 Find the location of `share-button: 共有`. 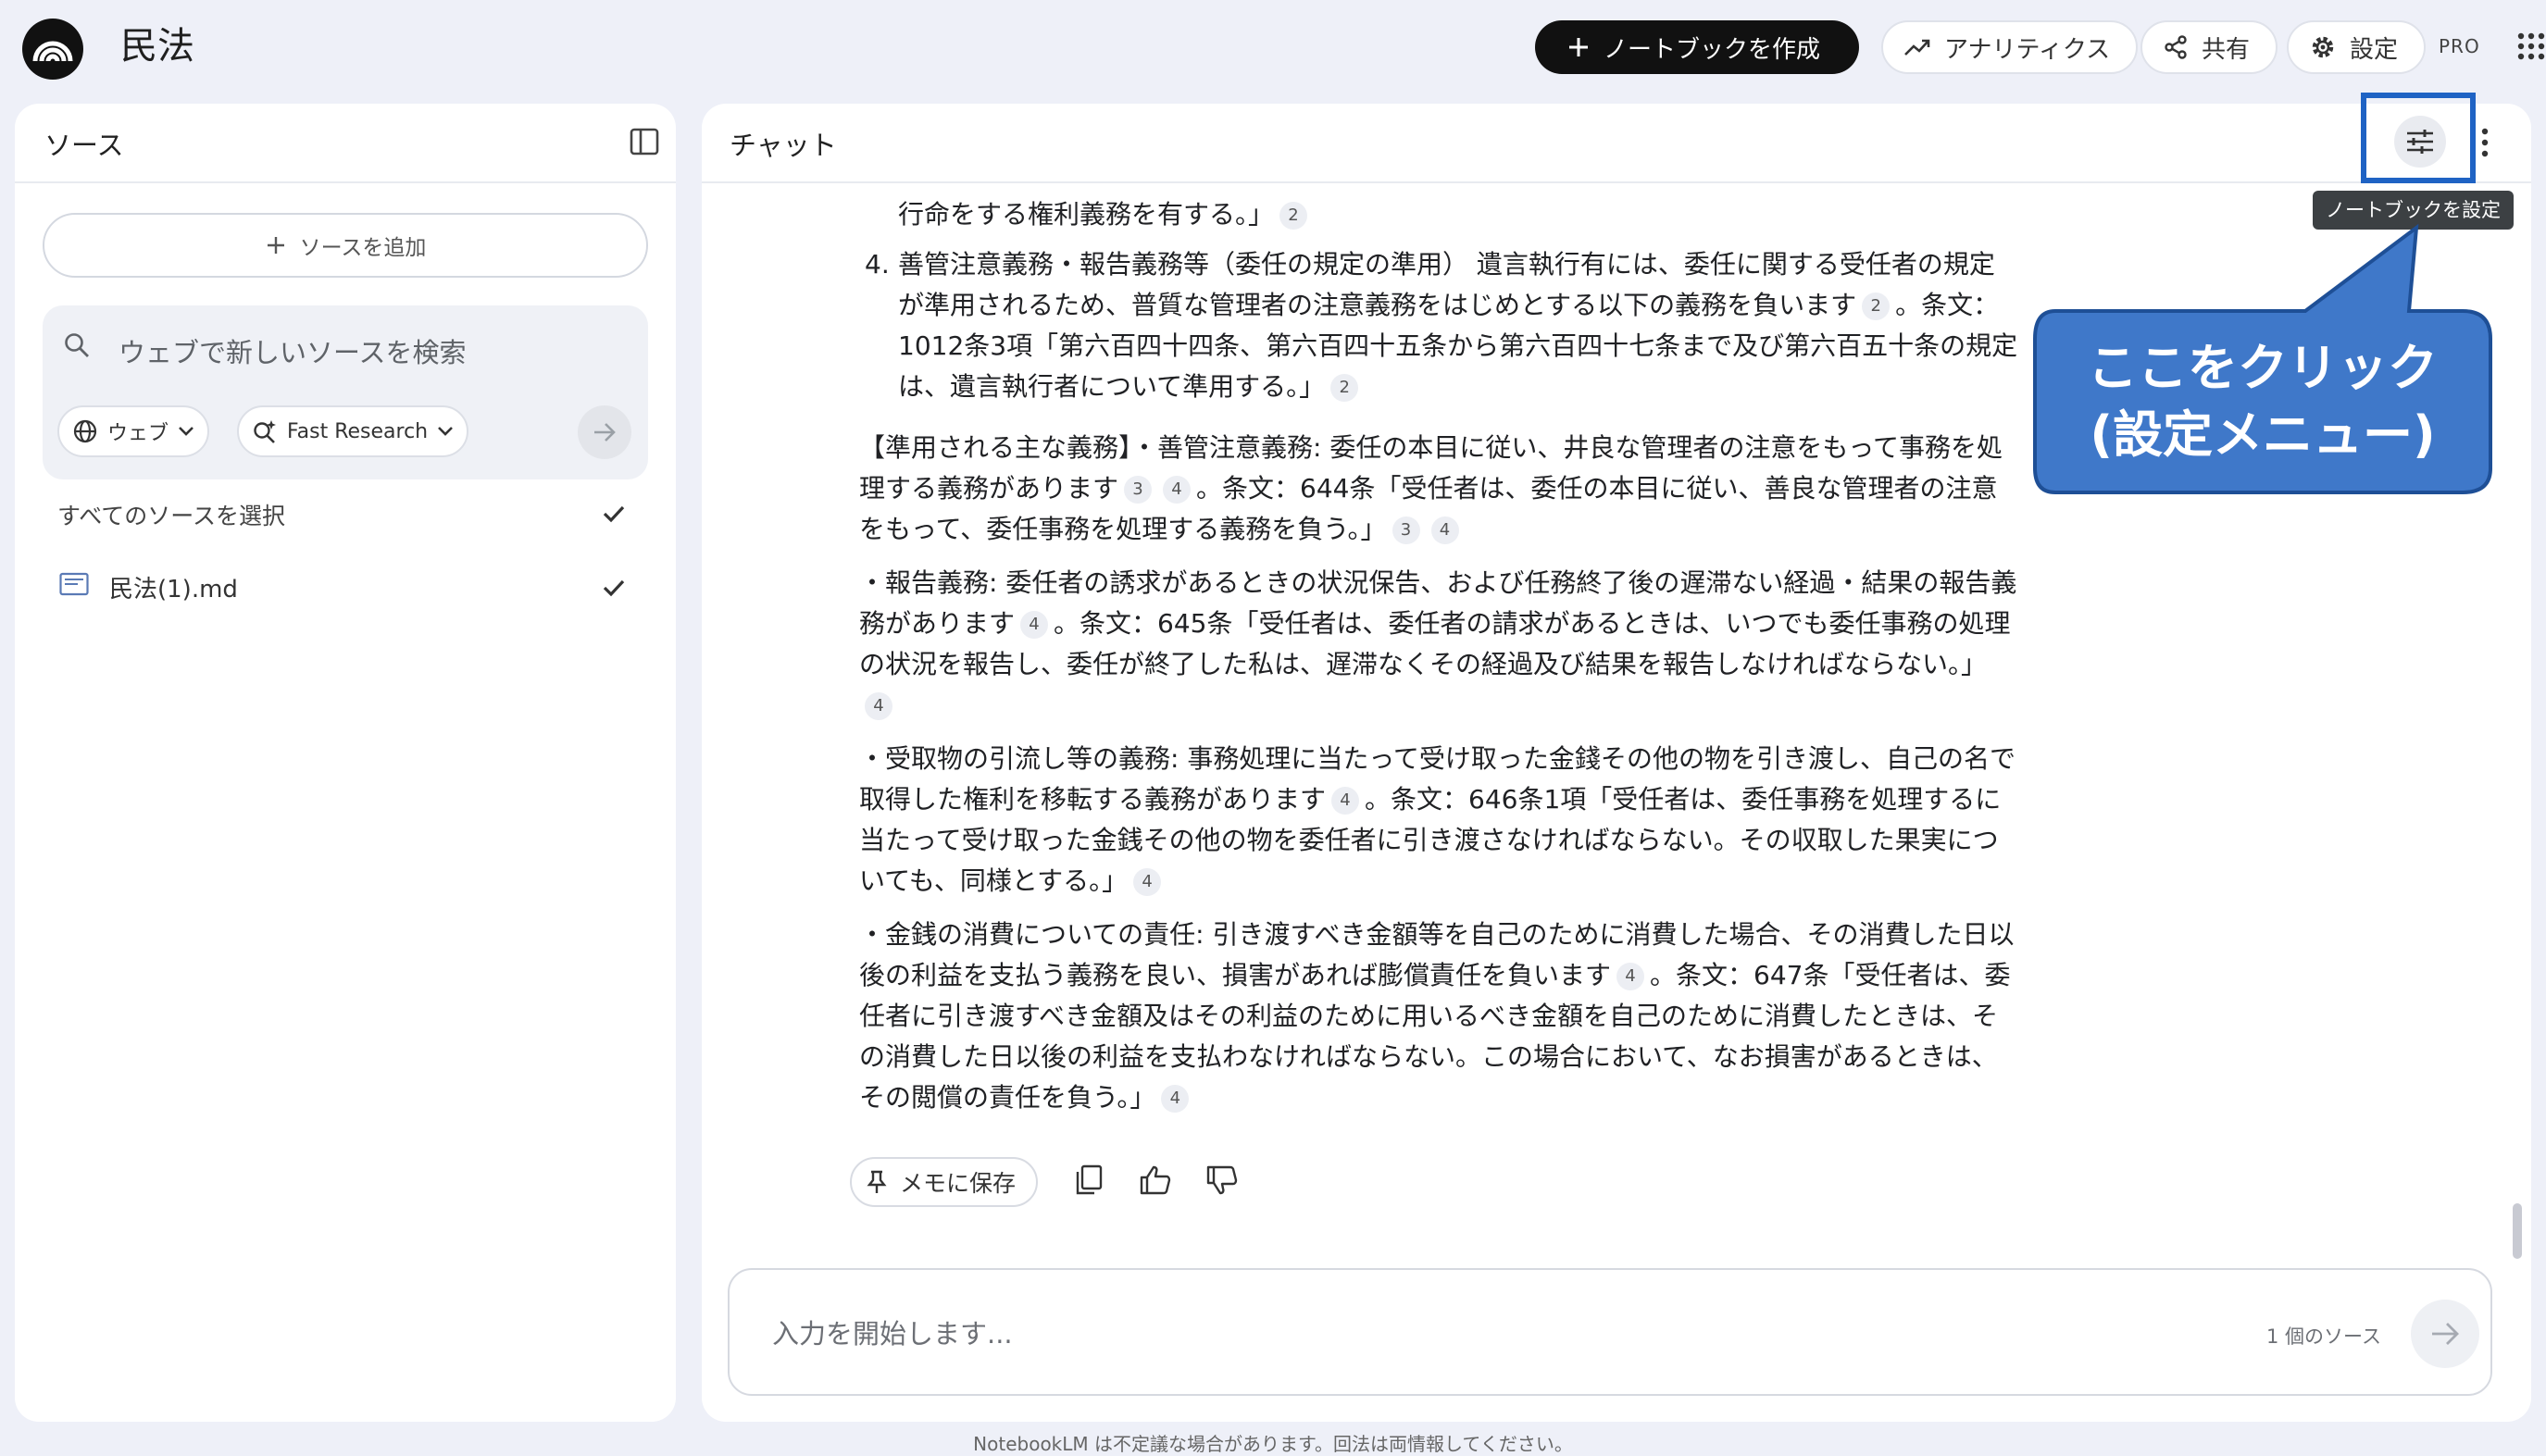

share-button: 共有 is located at coordinates (2209, 47).